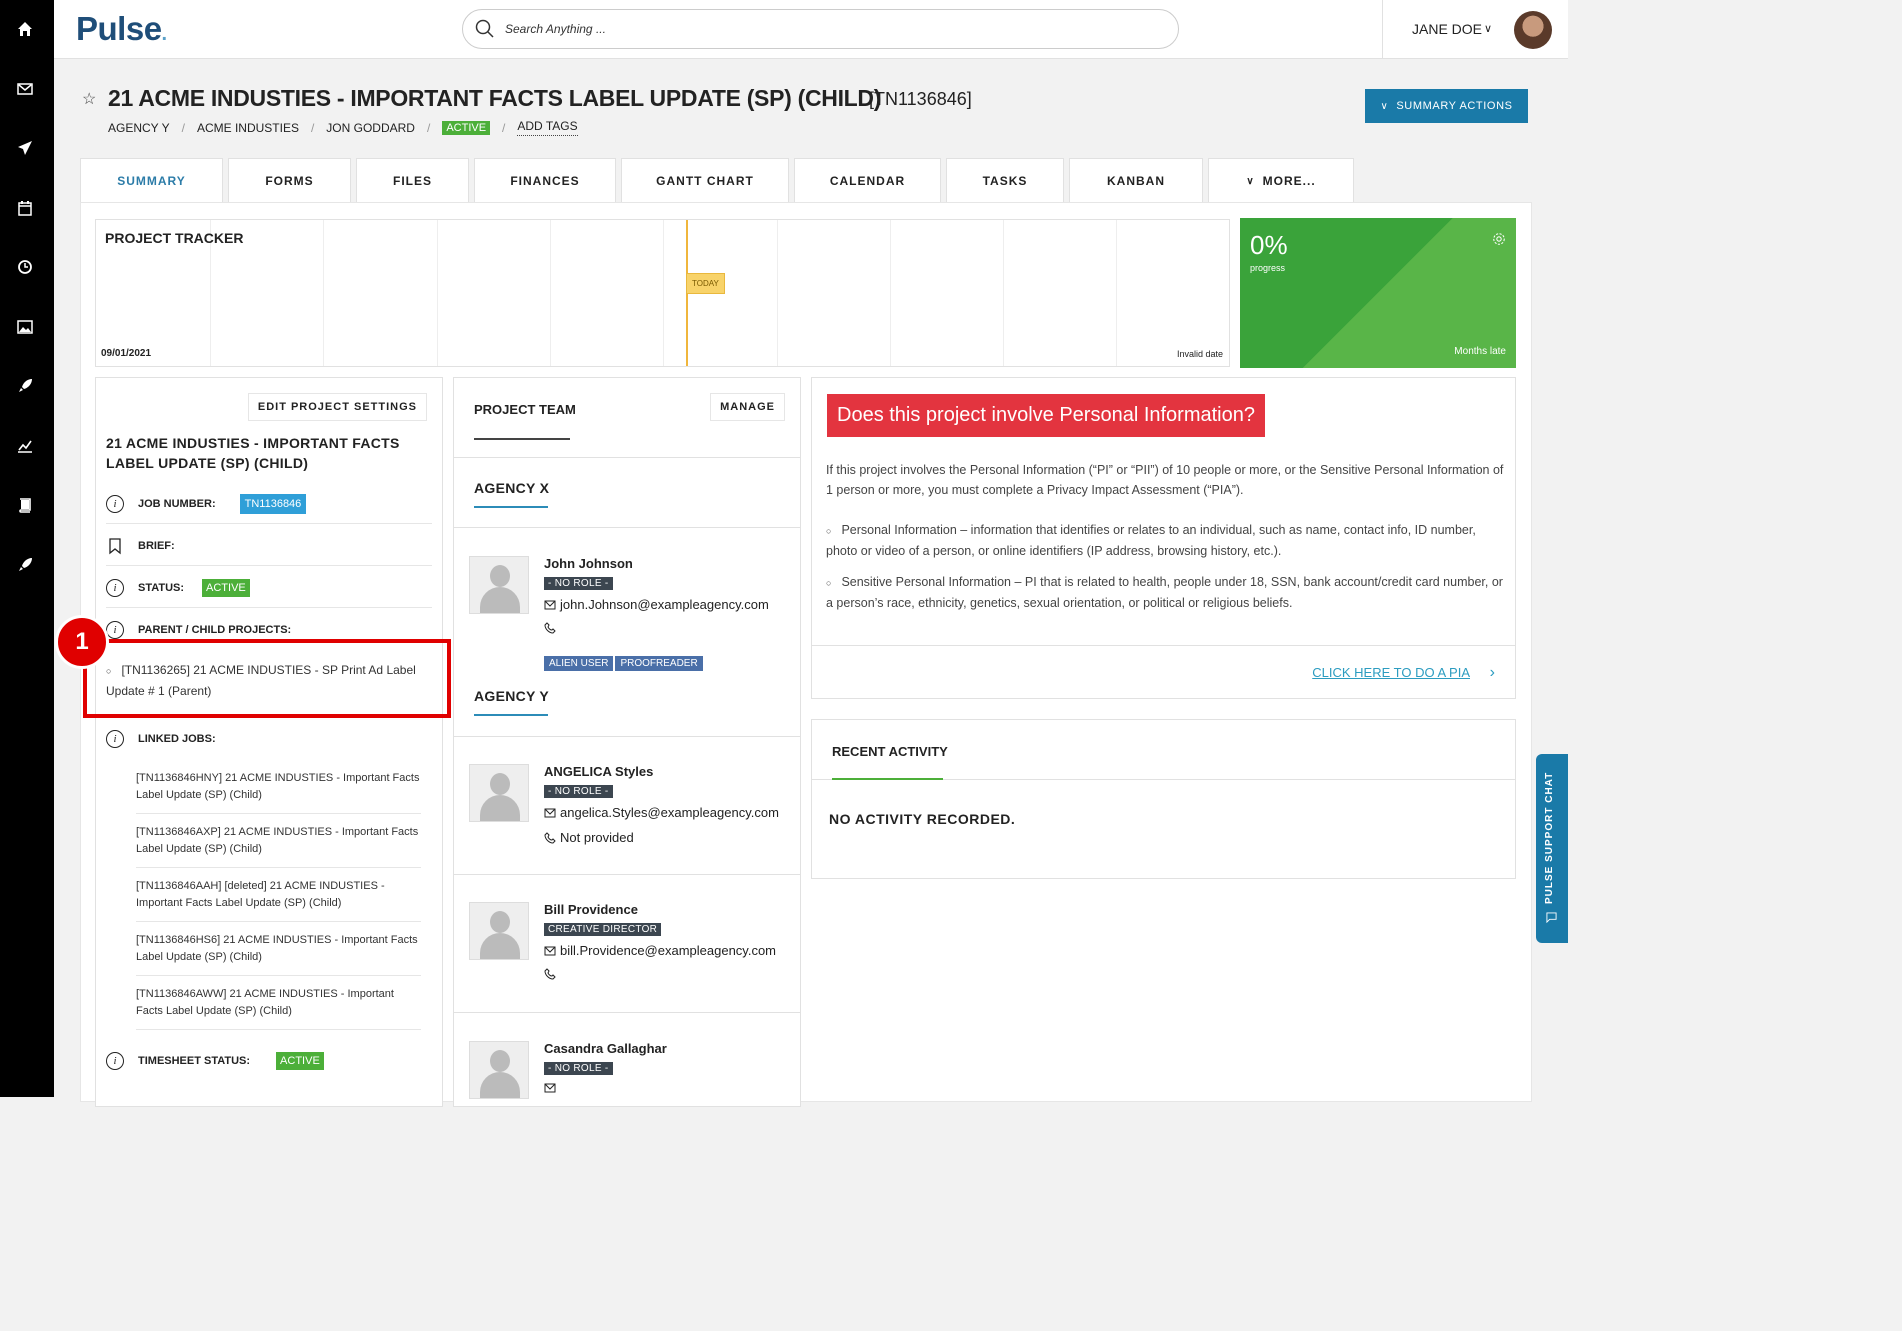 The height and width of the screenshot is (1331, 1902). Describe the element at coordinates (705, 283) in the screenshot. I see `today-label: TODAY` at that location.